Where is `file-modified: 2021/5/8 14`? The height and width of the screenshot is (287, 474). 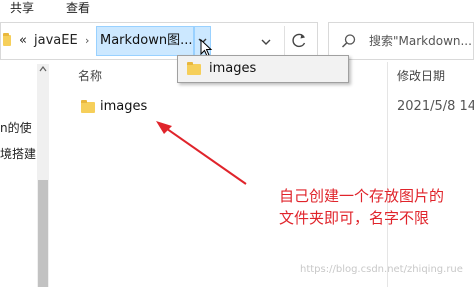 file-modified: 2021/5/8 14 is located at coordinates (435, 106).